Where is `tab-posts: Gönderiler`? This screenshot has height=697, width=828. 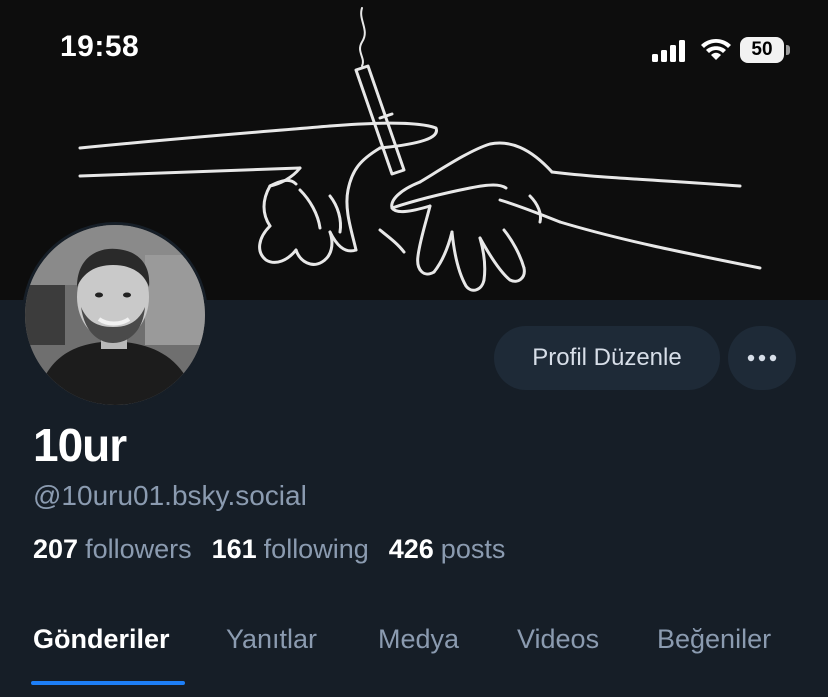 tab-posts: Gönderiler is located at coordinates (101, 639).